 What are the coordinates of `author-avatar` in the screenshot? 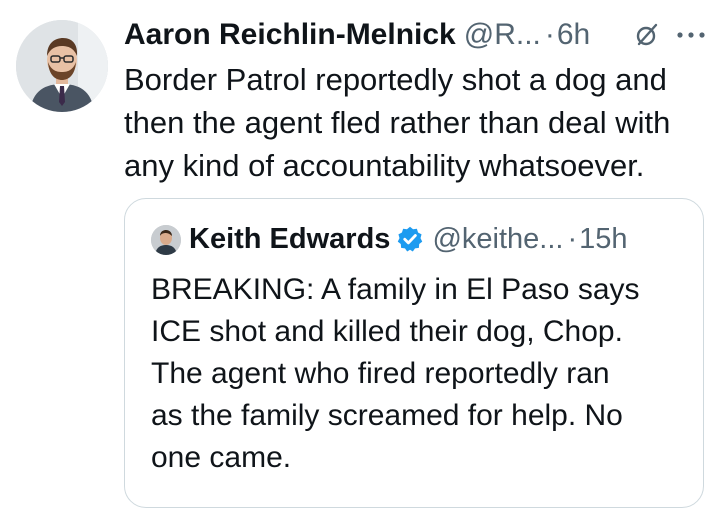 It's located at (62, 66).